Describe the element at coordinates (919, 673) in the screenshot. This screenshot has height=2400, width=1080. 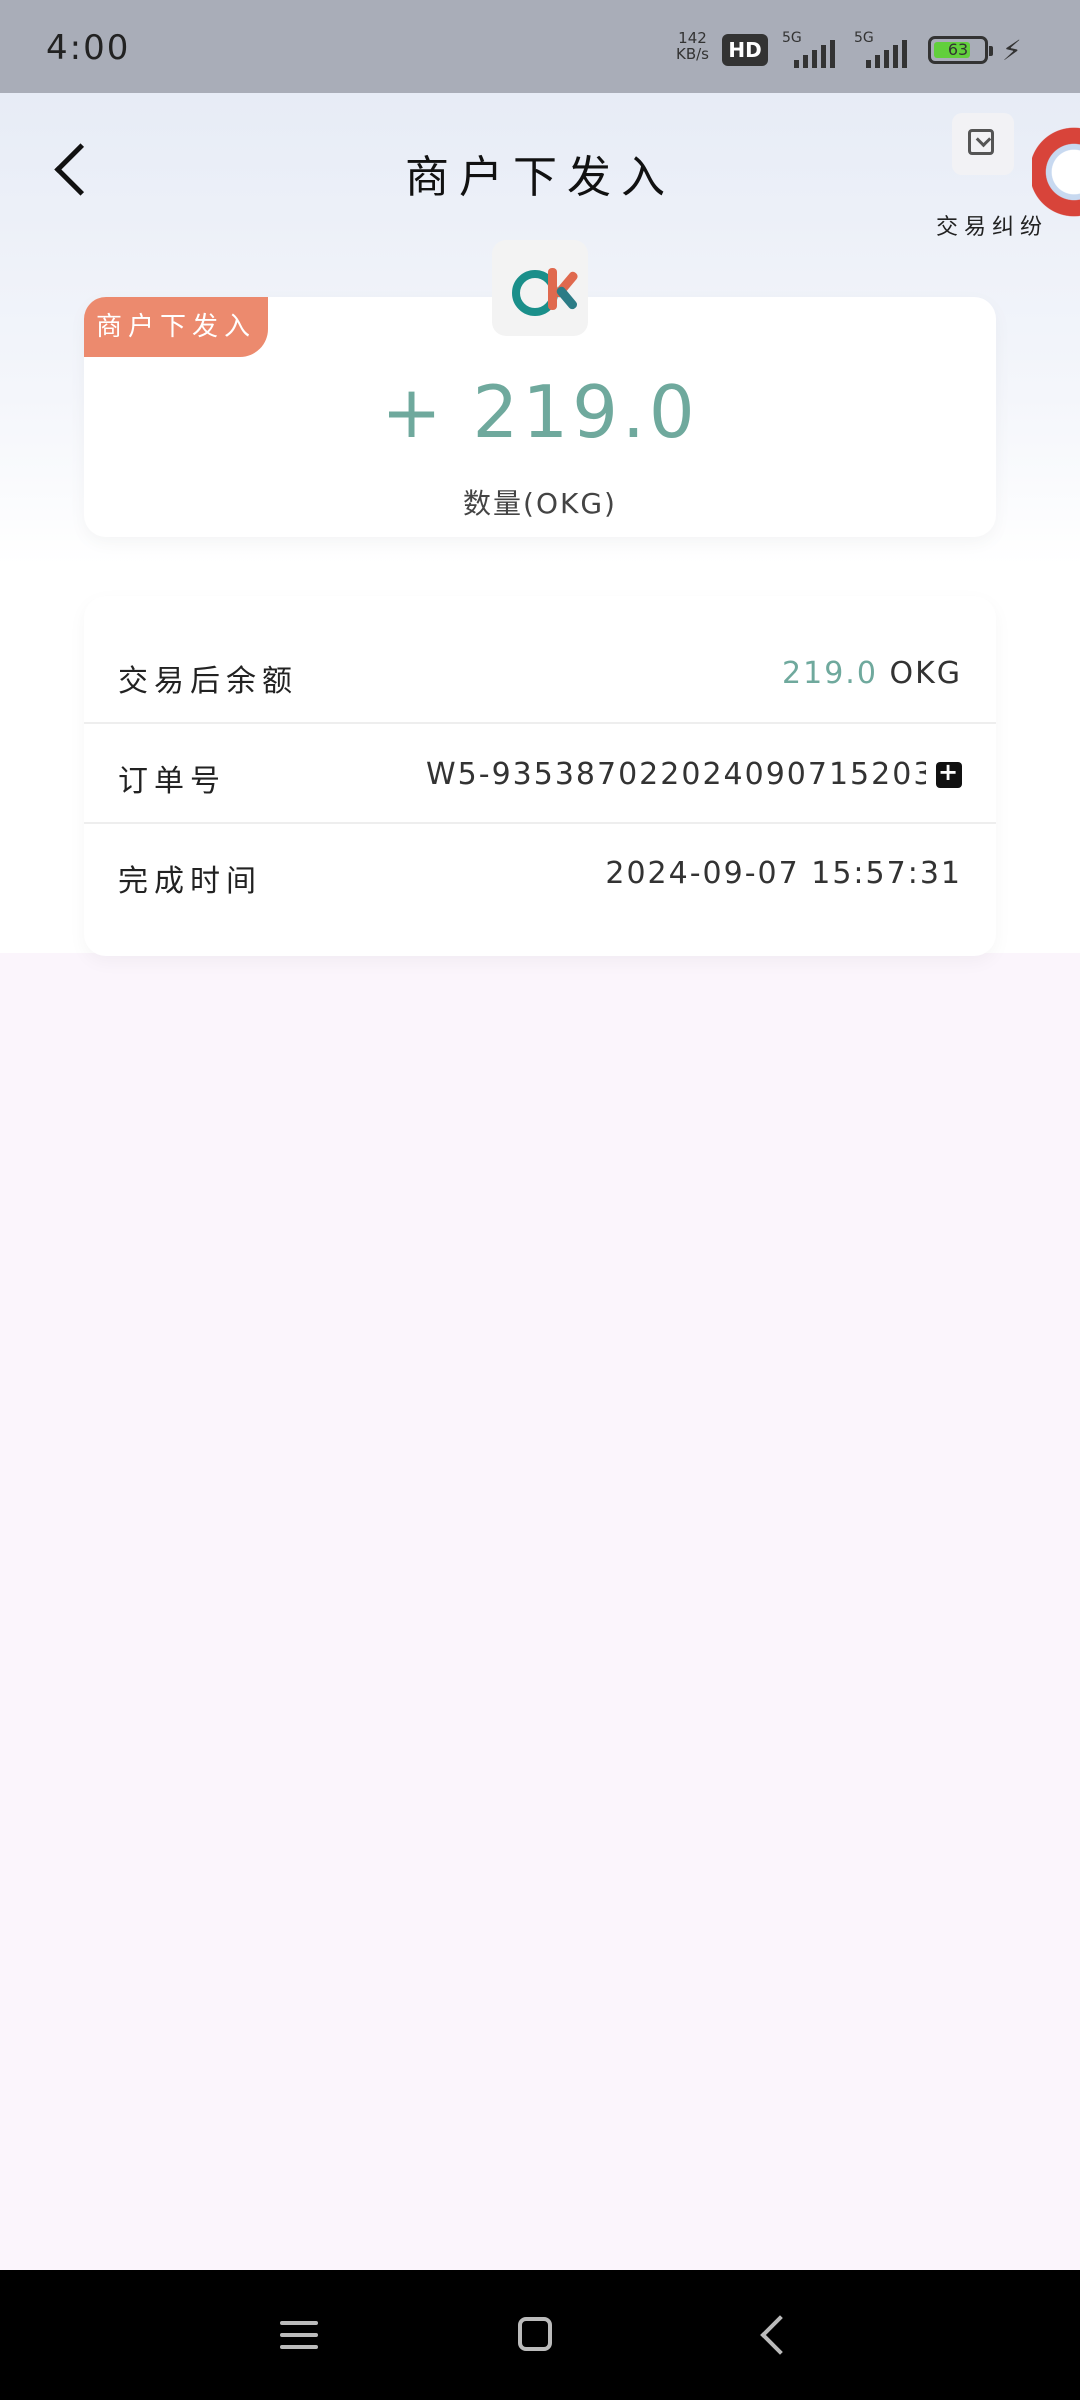
I see `balance-unit: OKG` at that location.